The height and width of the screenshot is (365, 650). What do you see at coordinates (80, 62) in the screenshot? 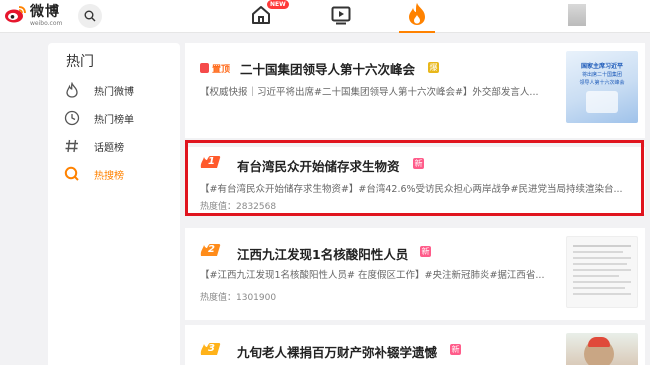
I see `sidebar-title: 热门` at bounding box center [80, 62].